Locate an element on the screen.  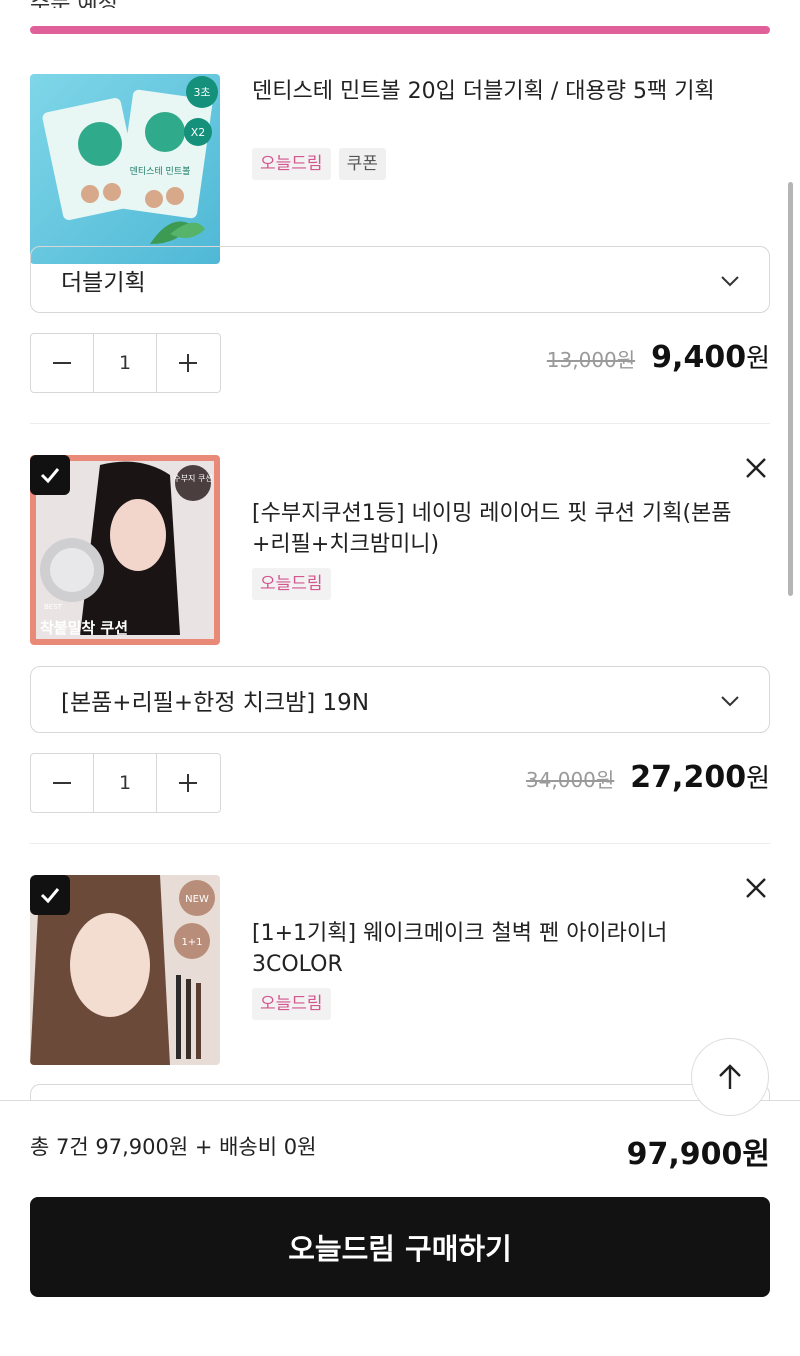
thumb-badge: NEW is located at coordinates (197, 899).